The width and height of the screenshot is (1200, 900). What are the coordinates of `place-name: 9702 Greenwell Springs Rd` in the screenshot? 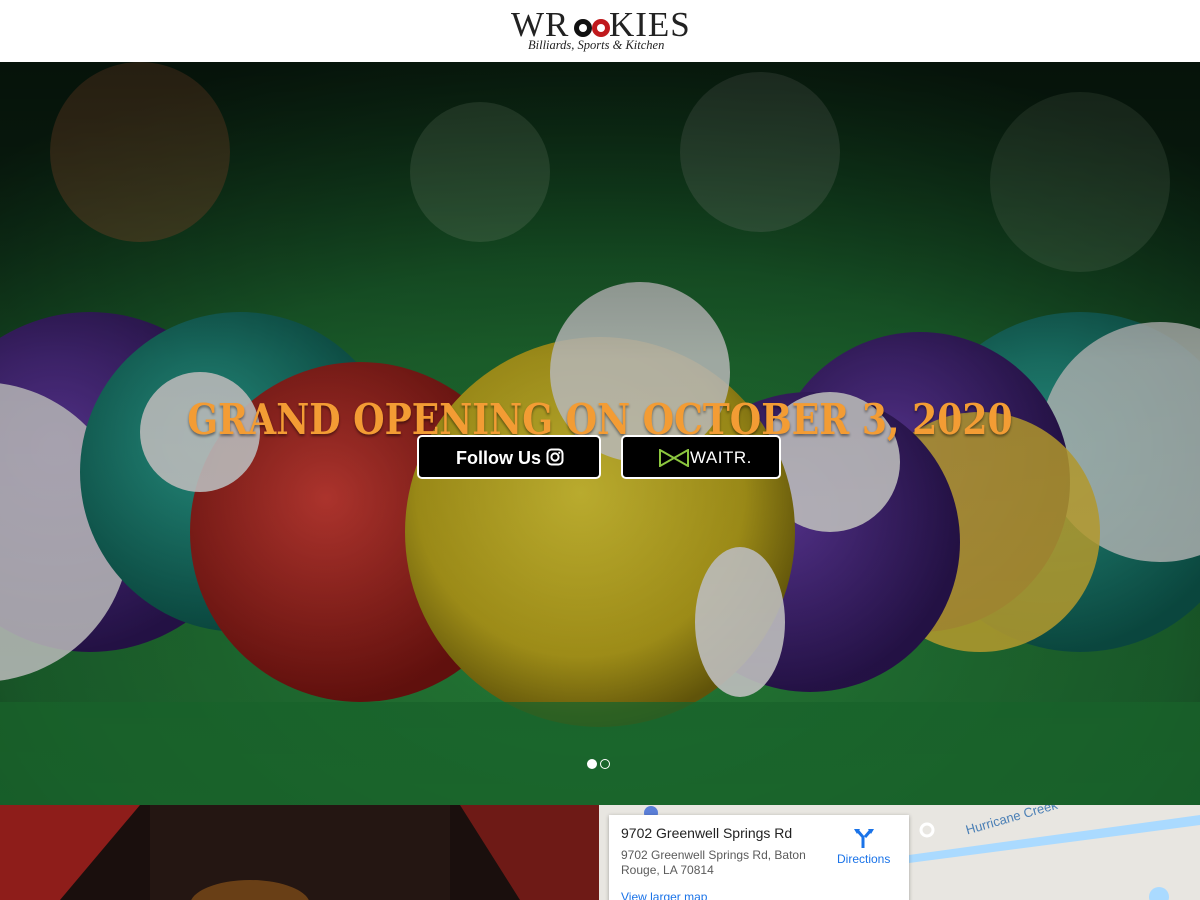 It's located at (707, 833).